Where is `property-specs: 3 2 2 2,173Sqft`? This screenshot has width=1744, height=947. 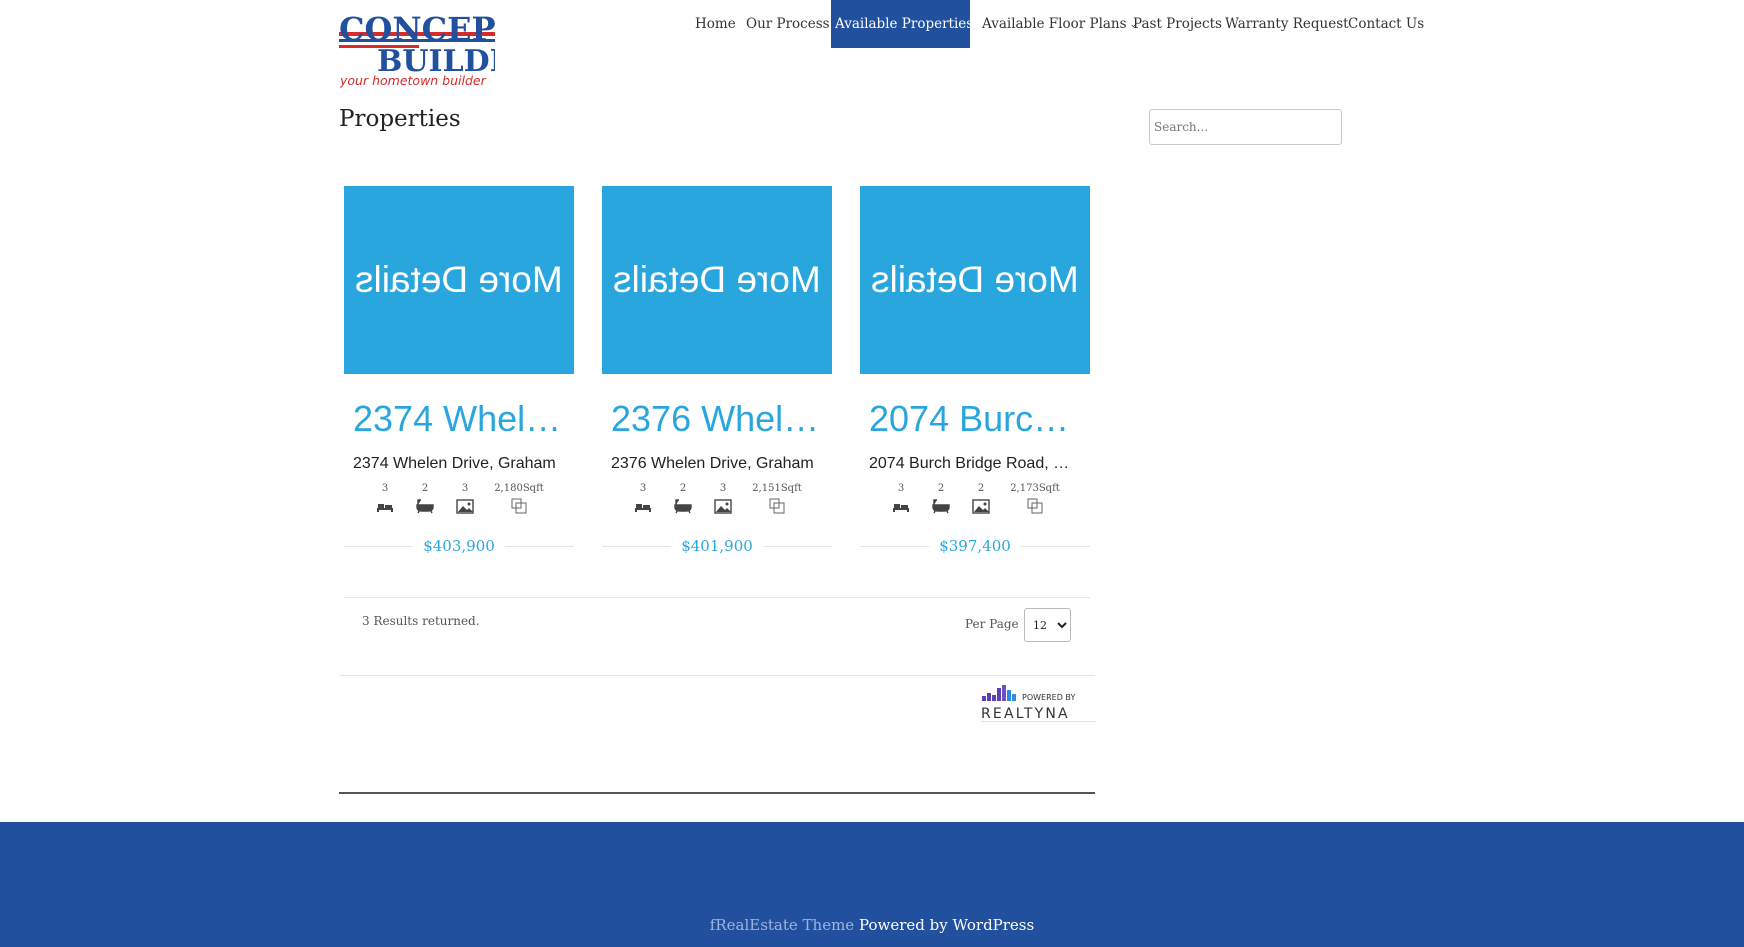 property-specs: 3 2 2 2,173Sqft is located at coordinates (975, 498).